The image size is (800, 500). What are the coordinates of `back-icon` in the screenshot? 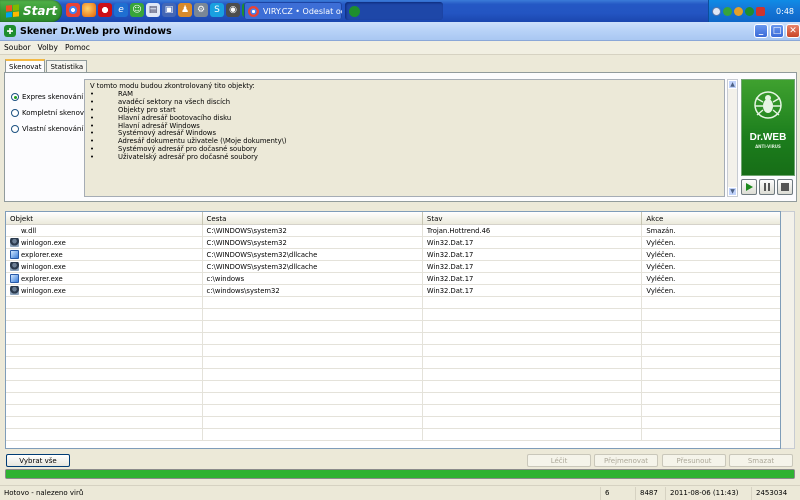 It's located at (716, 11).